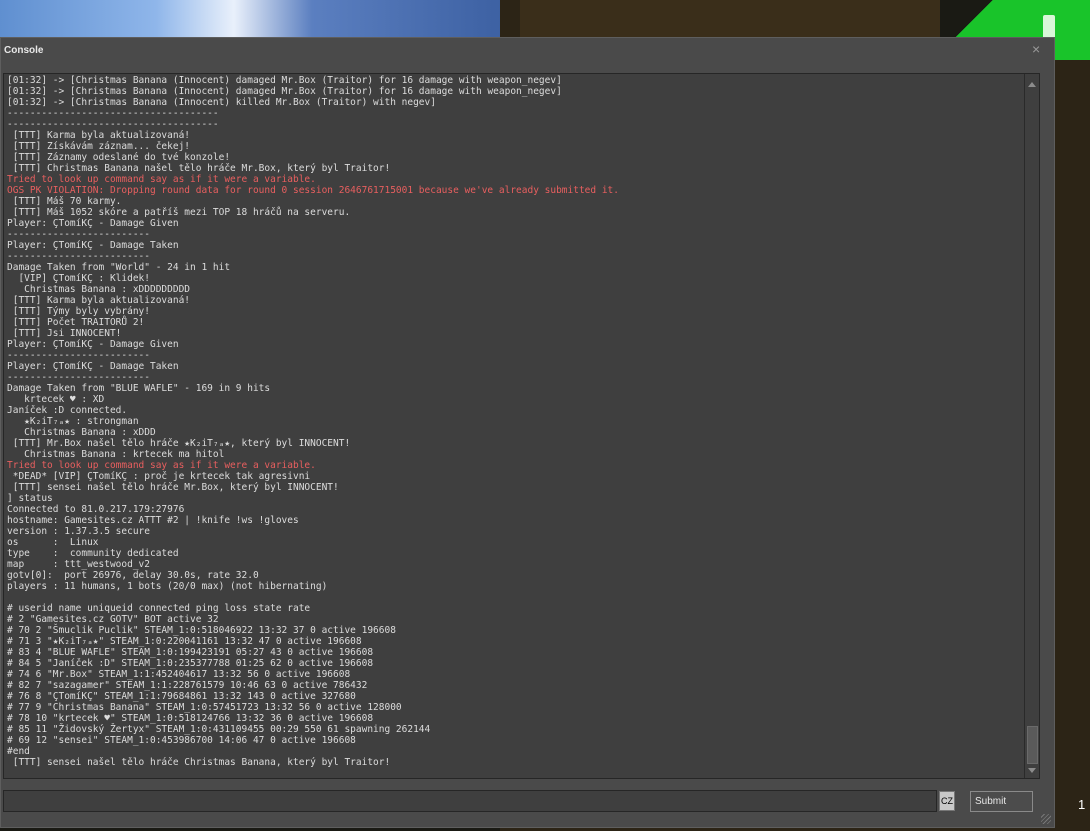 This screenshot has height=831, width=1090. Describe the element at coordinates (1032, 84) in the screenshot. I see `scroll-up-icon` at that location.